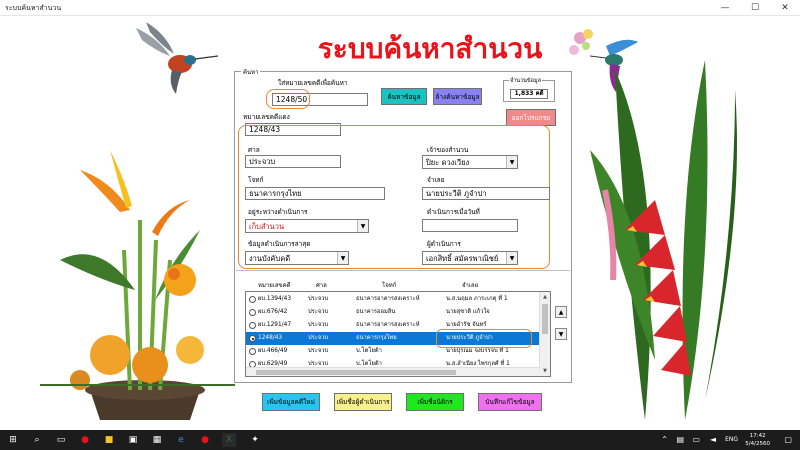 This screenshot has height=450, width=800. What do you see at coordinates (181, 440) in the screenshot?
I see `edge-icon: e` at bounding box center [181, 440].